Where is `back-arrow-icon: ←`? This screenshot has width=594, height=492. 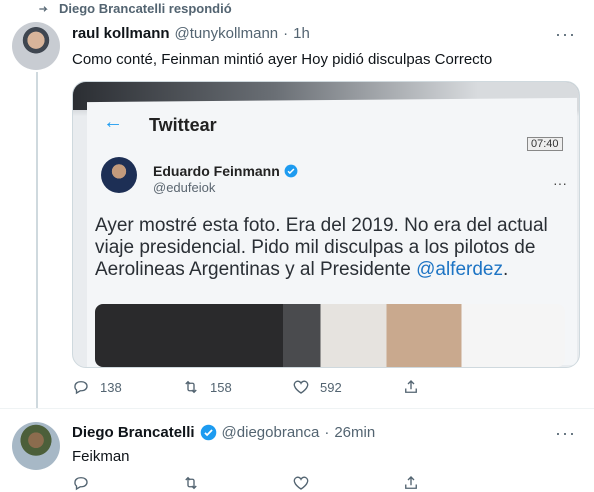
back-arrow-icon: ← is located at coordinates (113, 122).